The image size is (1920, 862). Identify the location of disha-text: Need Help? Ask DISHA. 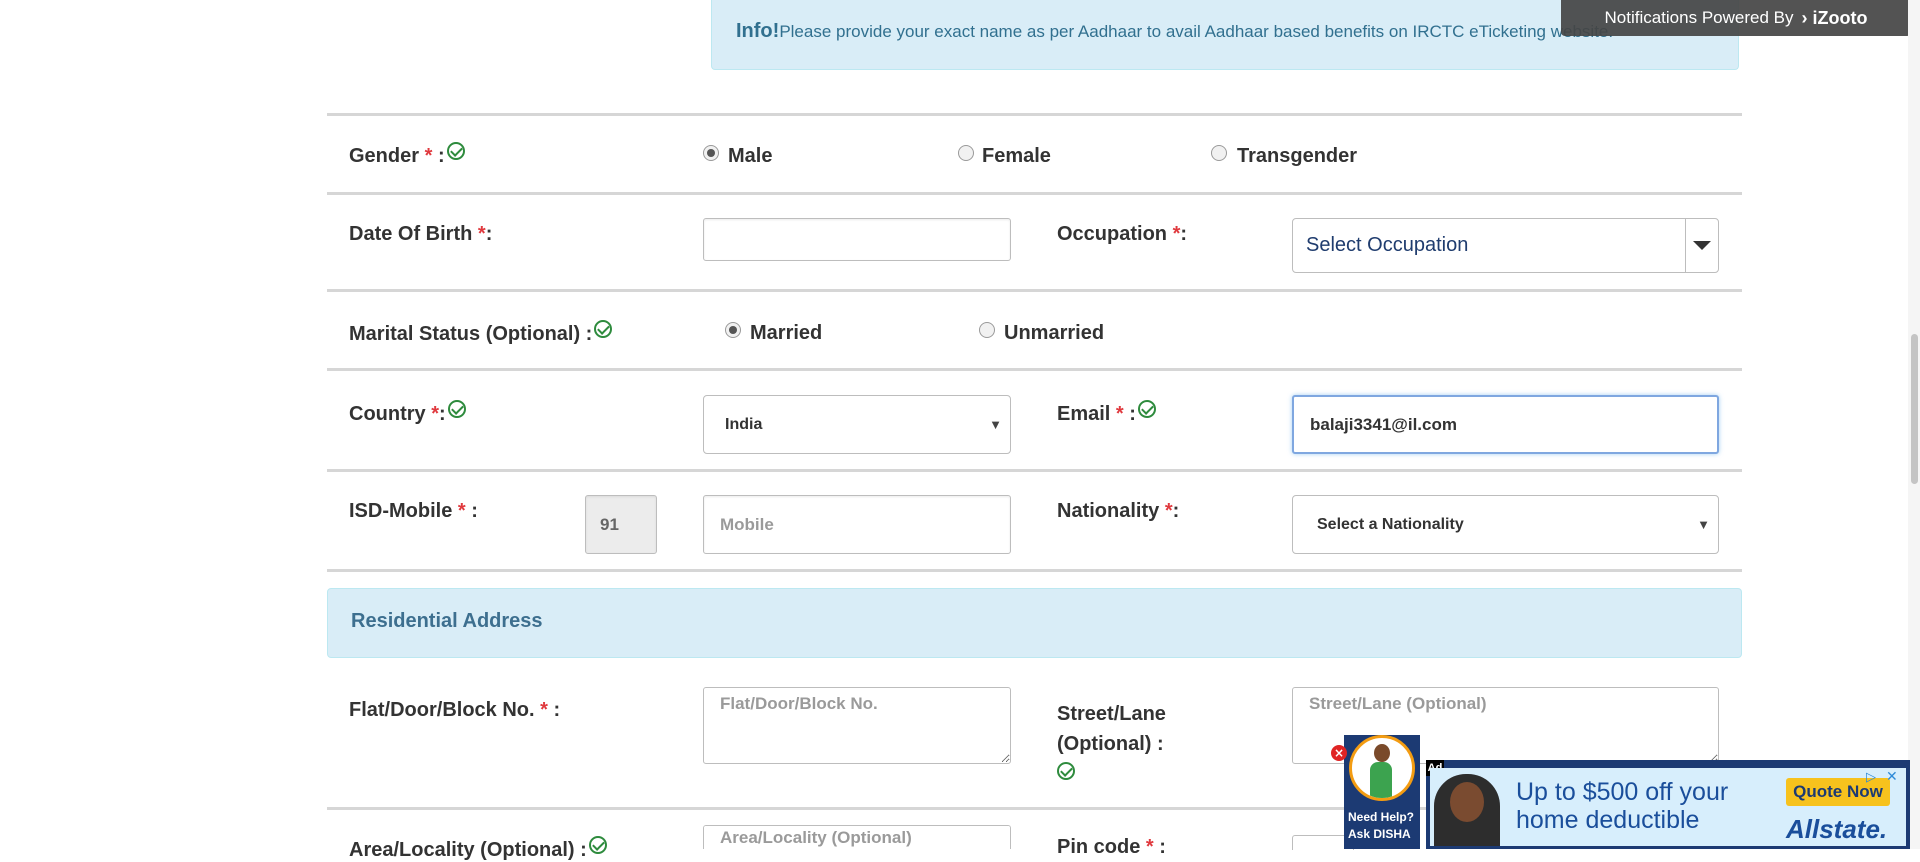
(1381, 825).